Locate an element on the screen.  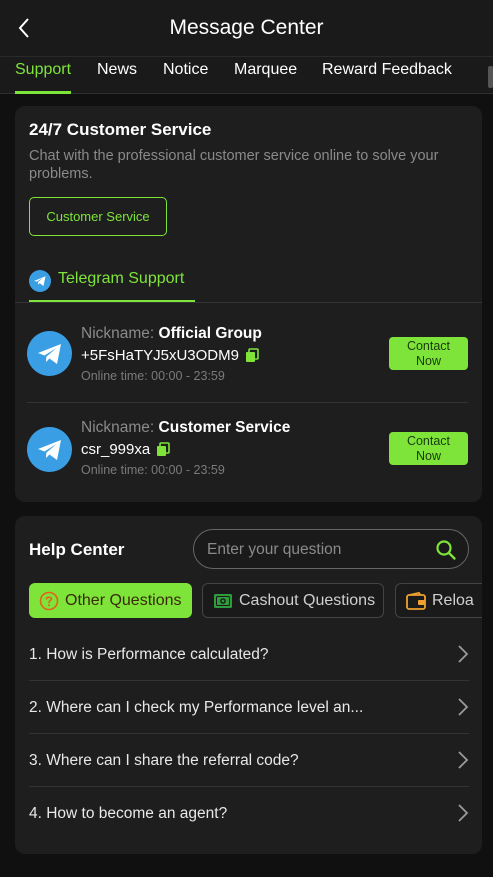
faq-item: 3. Where can I share the referral code? is located at coordinates (249, 760).